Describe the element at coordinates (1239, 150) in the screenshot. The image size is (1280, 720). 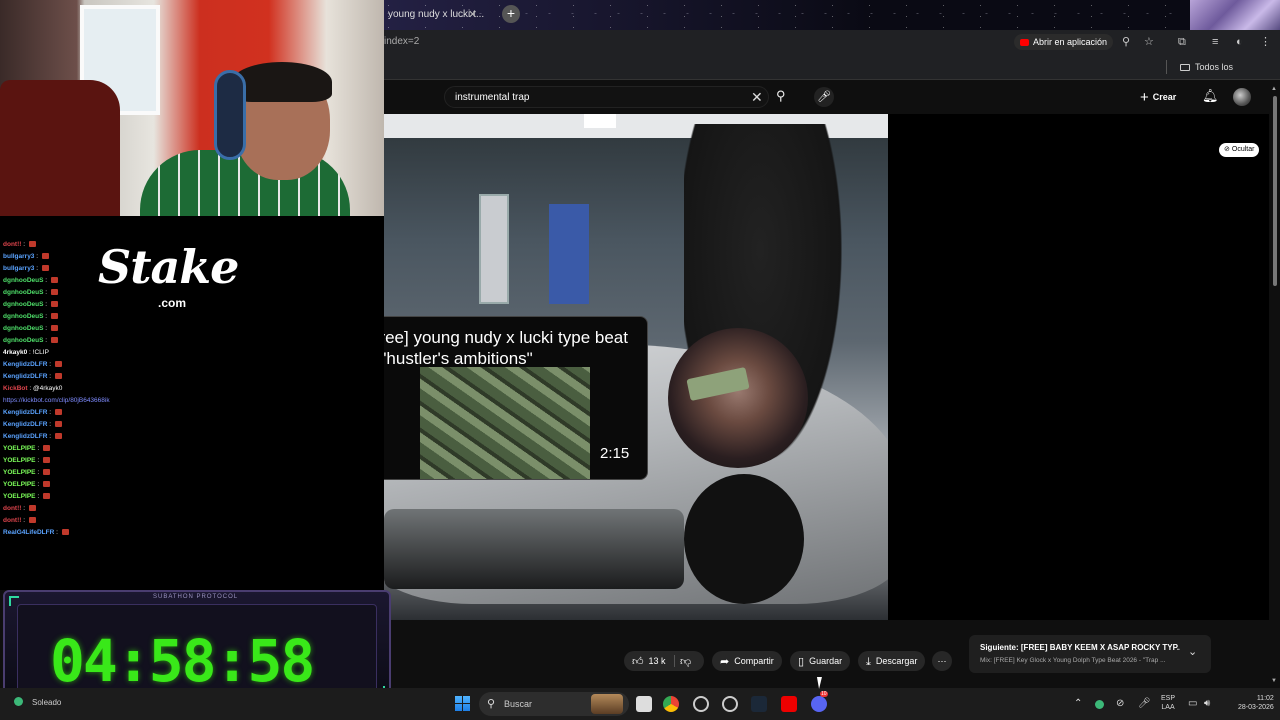
I see `hide-button: ⊘ Ocultar` at that location.